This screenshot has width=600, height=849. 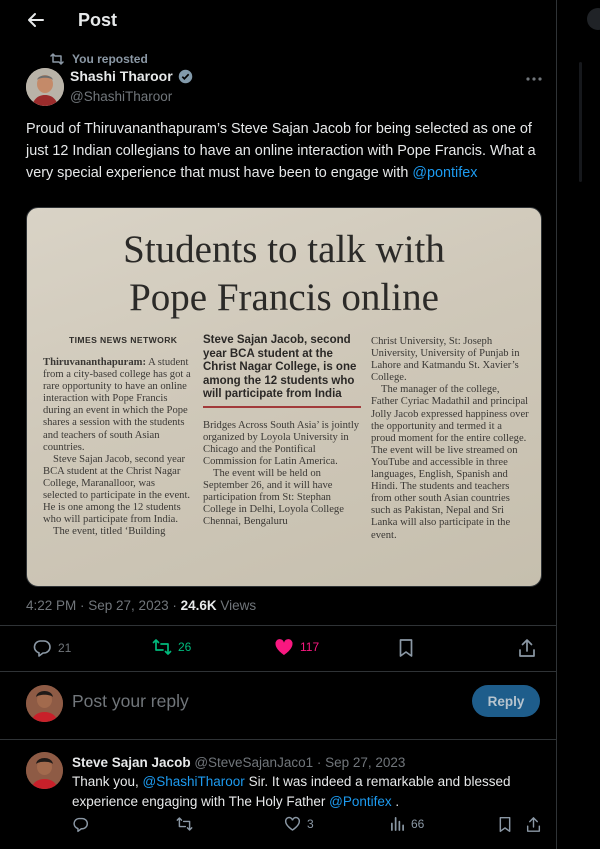 What do you see at coordinates (593, 19) in the screenshot?
I see `sidebar-avatar-placeholder` at bounding box center [593, 19].